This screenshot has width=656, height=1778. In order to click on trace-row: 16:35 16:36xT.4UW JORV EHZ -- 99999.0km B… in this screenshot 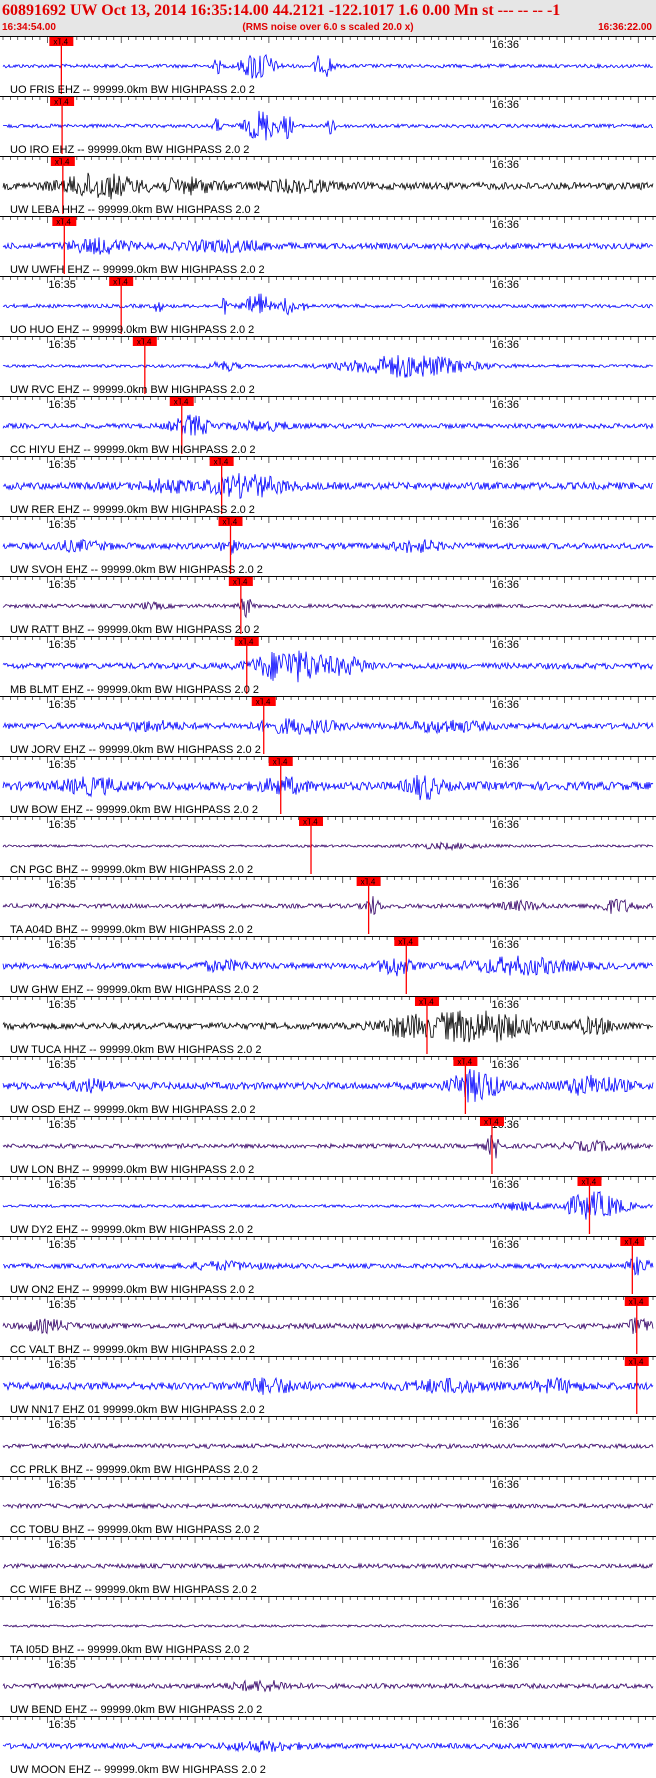, I will do `click(328, 726)`.